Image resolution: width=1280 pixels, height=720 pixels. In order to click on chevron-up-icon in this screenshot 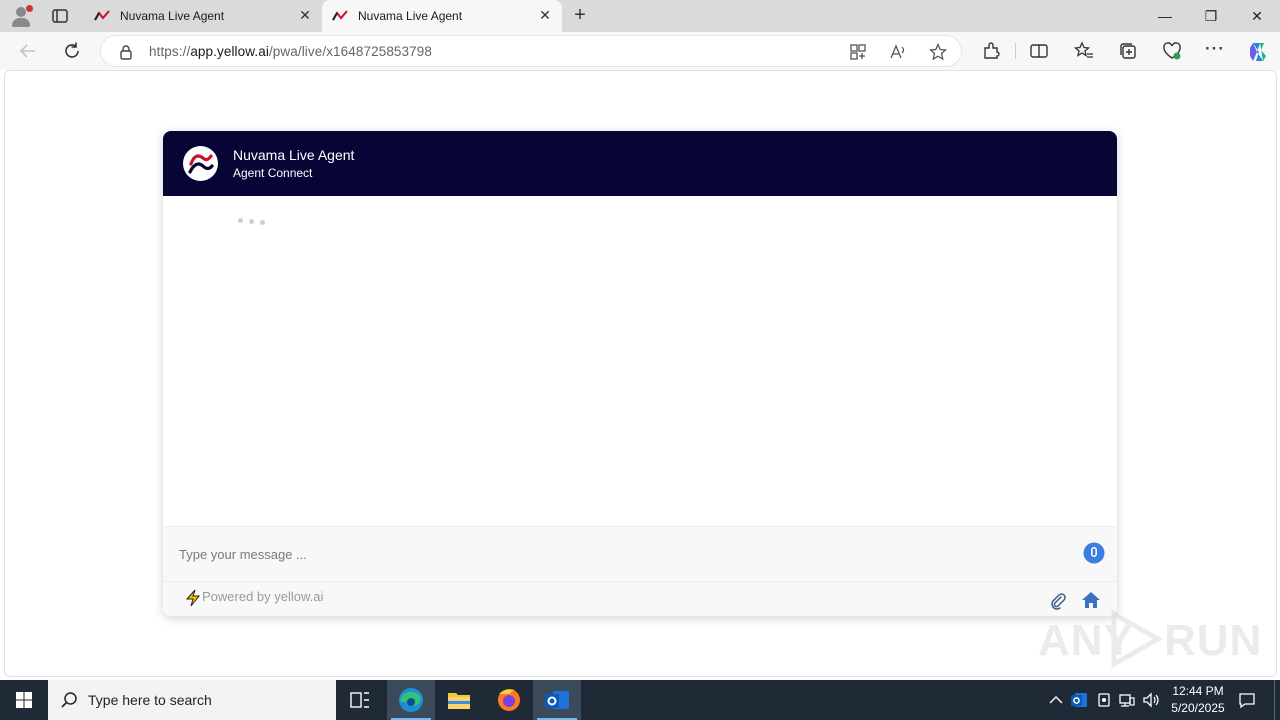, I will do `click(1056, 700)`.